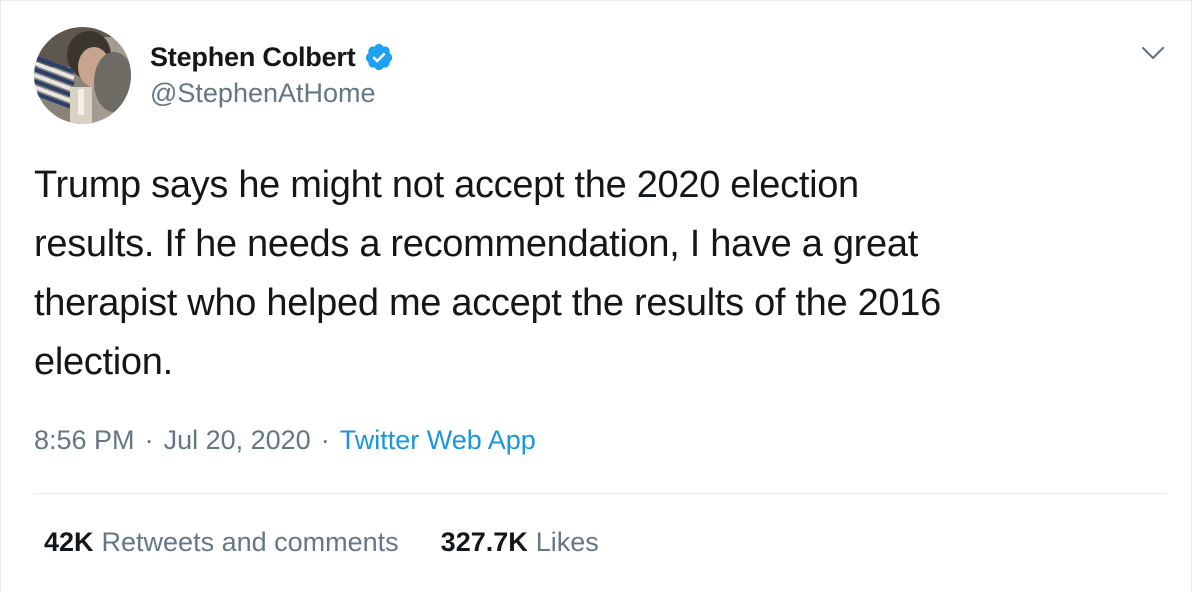  What do you see at coordinates (600, 493) in the screenshot?
I see `divider` at bounding box center [600, 493].